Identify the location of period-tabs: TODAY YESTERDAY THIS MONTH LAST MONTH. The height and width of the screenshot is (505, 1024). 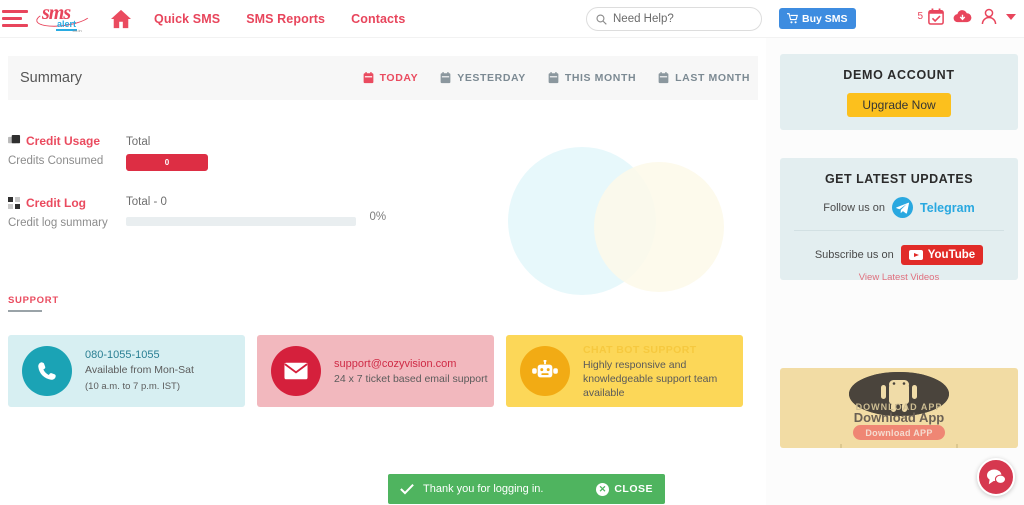
(556, 78).